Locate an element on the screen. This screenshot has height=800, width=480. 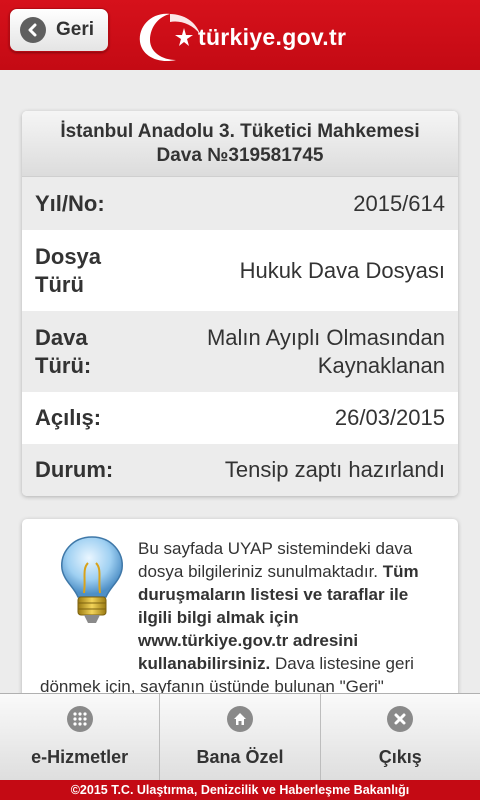
detail-row-opening-date: Açılış: 26/03/2015 is located at coordinates (240, 418).